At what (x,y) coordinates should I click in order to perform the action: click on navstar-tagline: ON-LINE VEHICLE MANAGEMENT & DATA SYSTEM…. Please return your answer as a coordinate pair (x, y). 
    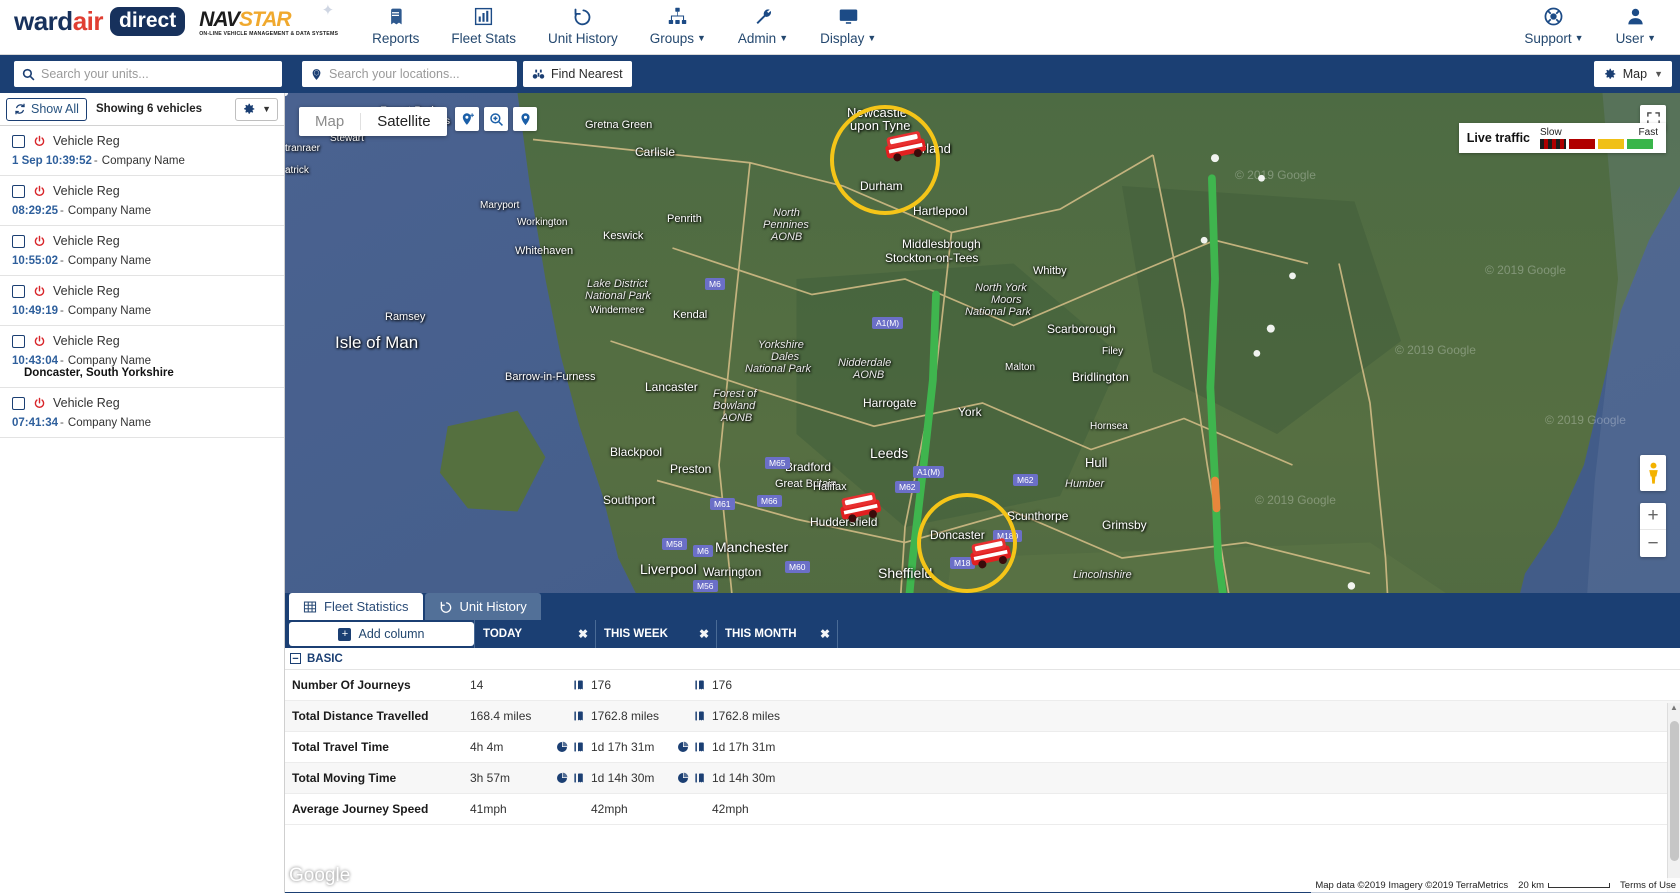
    Looking at the image, I should click on (269, 33).